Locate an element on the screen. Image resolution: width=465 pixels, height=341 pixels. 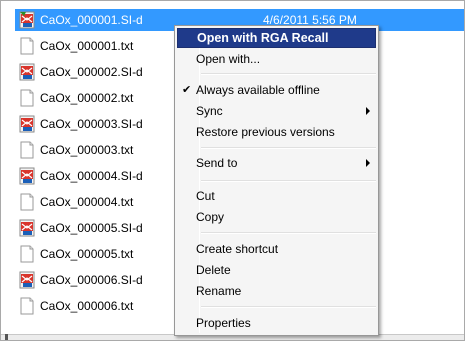
menu-item-sync: Sync is located at coordinates (276, 111).